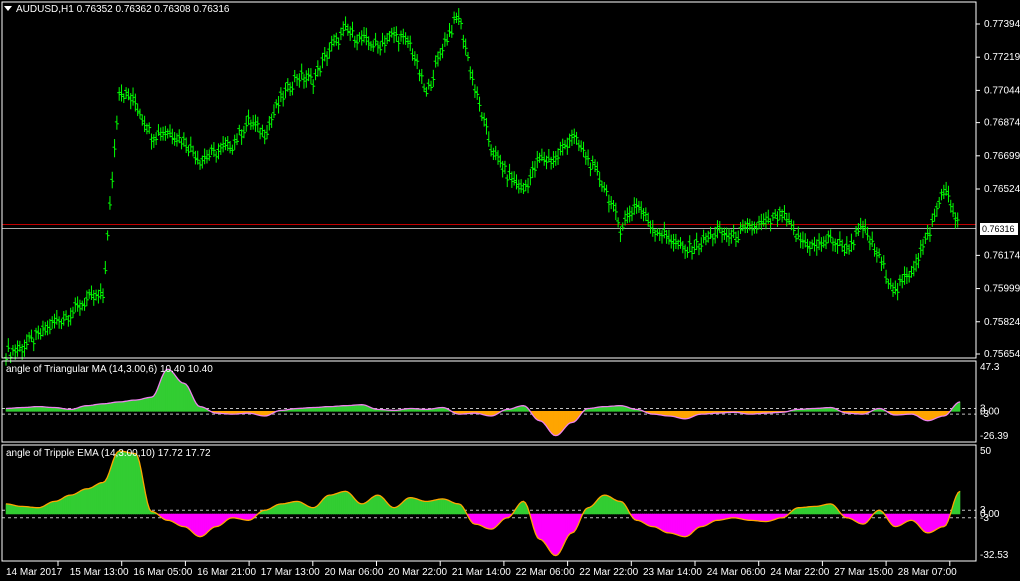 The height and width of the screenshot is (581, 1020). I want to click on price-tick-label: 0.76699, so click(1002, 156).